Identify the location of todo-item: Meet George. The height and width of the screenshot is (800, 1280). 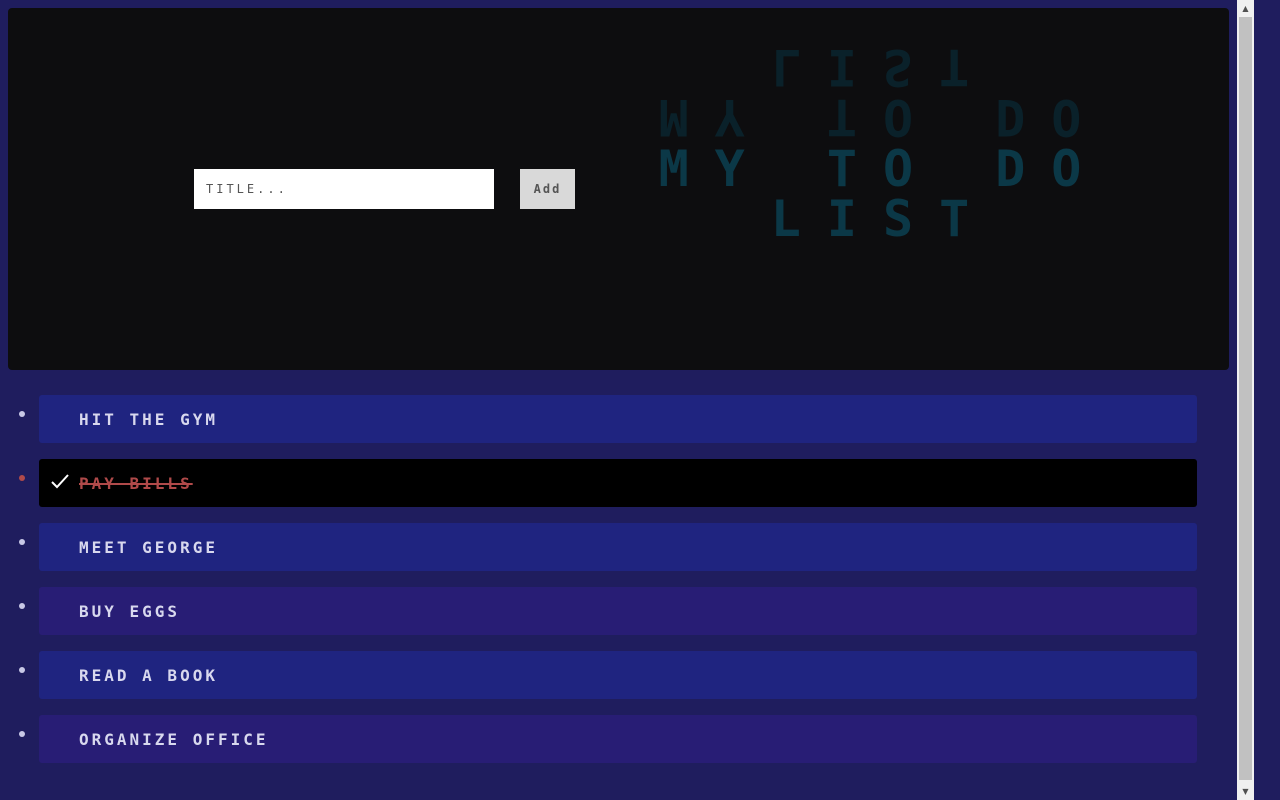
(618, 547).